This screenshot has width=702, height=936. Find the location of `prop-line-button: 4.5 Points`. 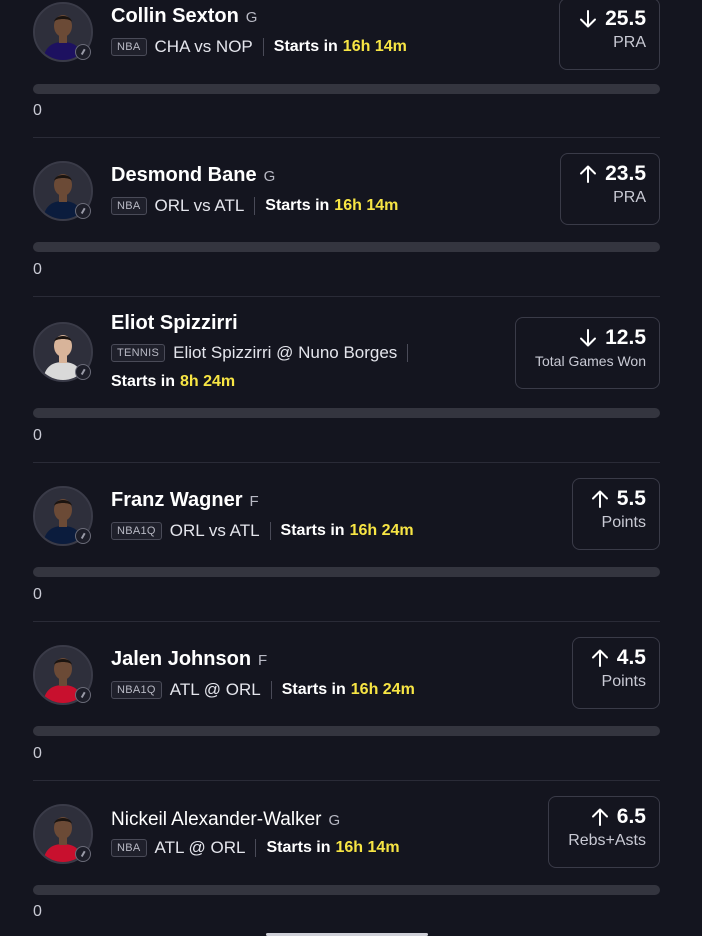

prop-line-button: 4.5 Points is located at coordinates (616, 673).